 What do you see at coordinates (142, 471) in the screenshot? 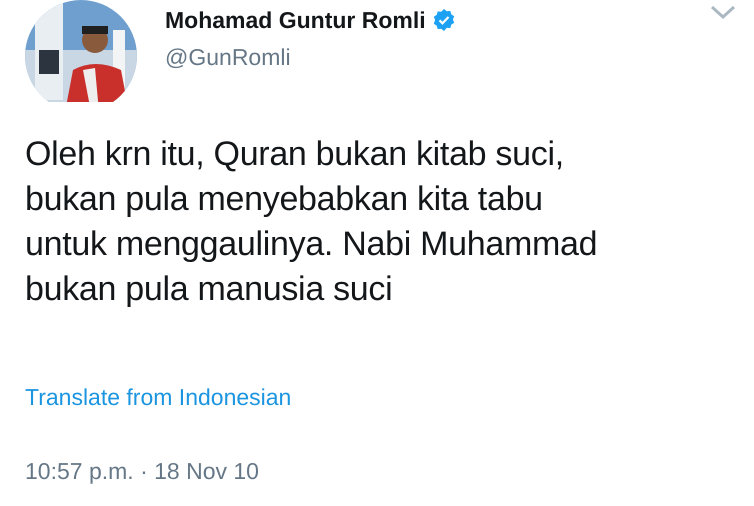
I see `tweet-timestamp: 10:57 p.m. · 18 Nov 10` at bounding box center [142, 471].